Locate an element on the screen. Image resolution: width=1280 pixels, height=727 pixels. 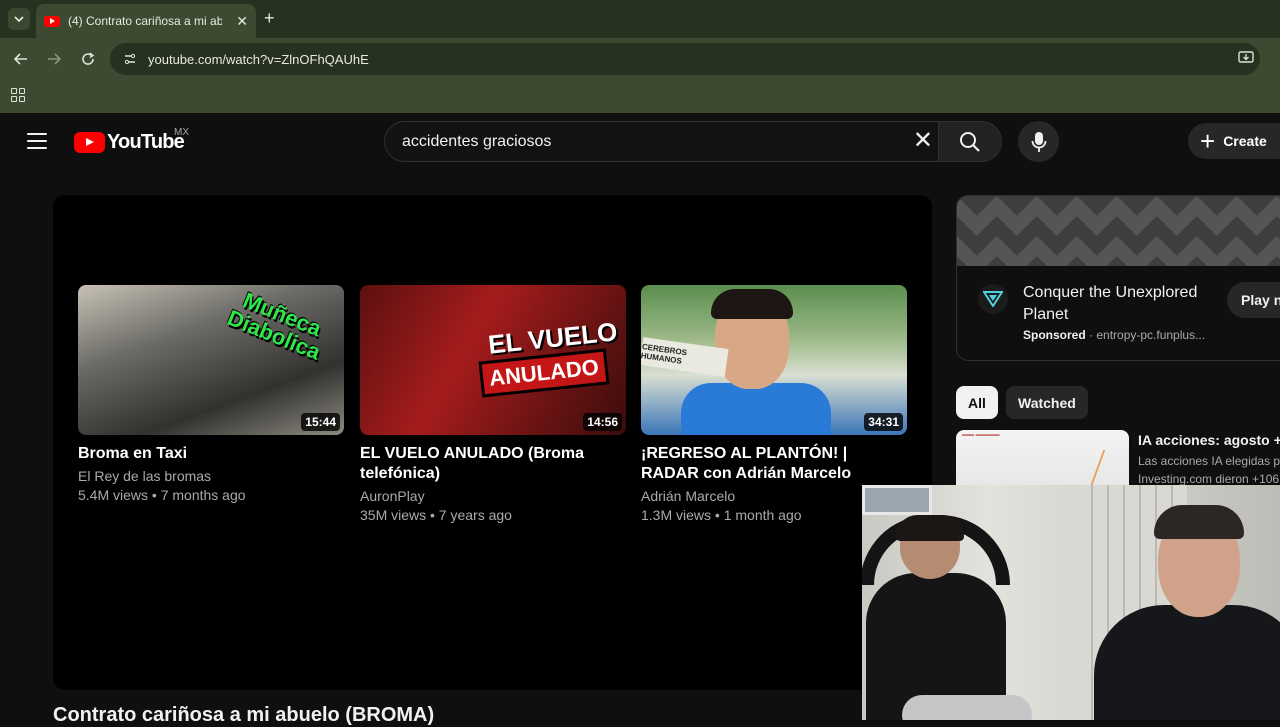
card-channel: AuronPlay is located at coordinates (493, 496).